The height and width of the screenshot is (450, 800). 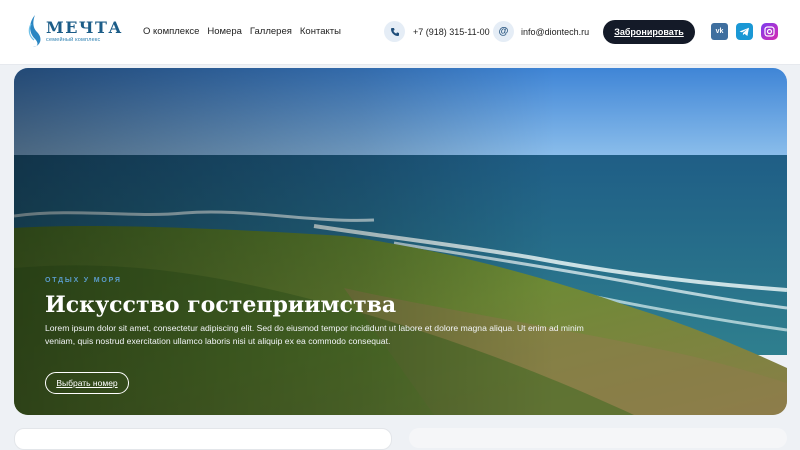 What do you see at coordinates (34, 31) in the screenshot?
I see `logo-wave-icon` at bounding box center [34, 31].